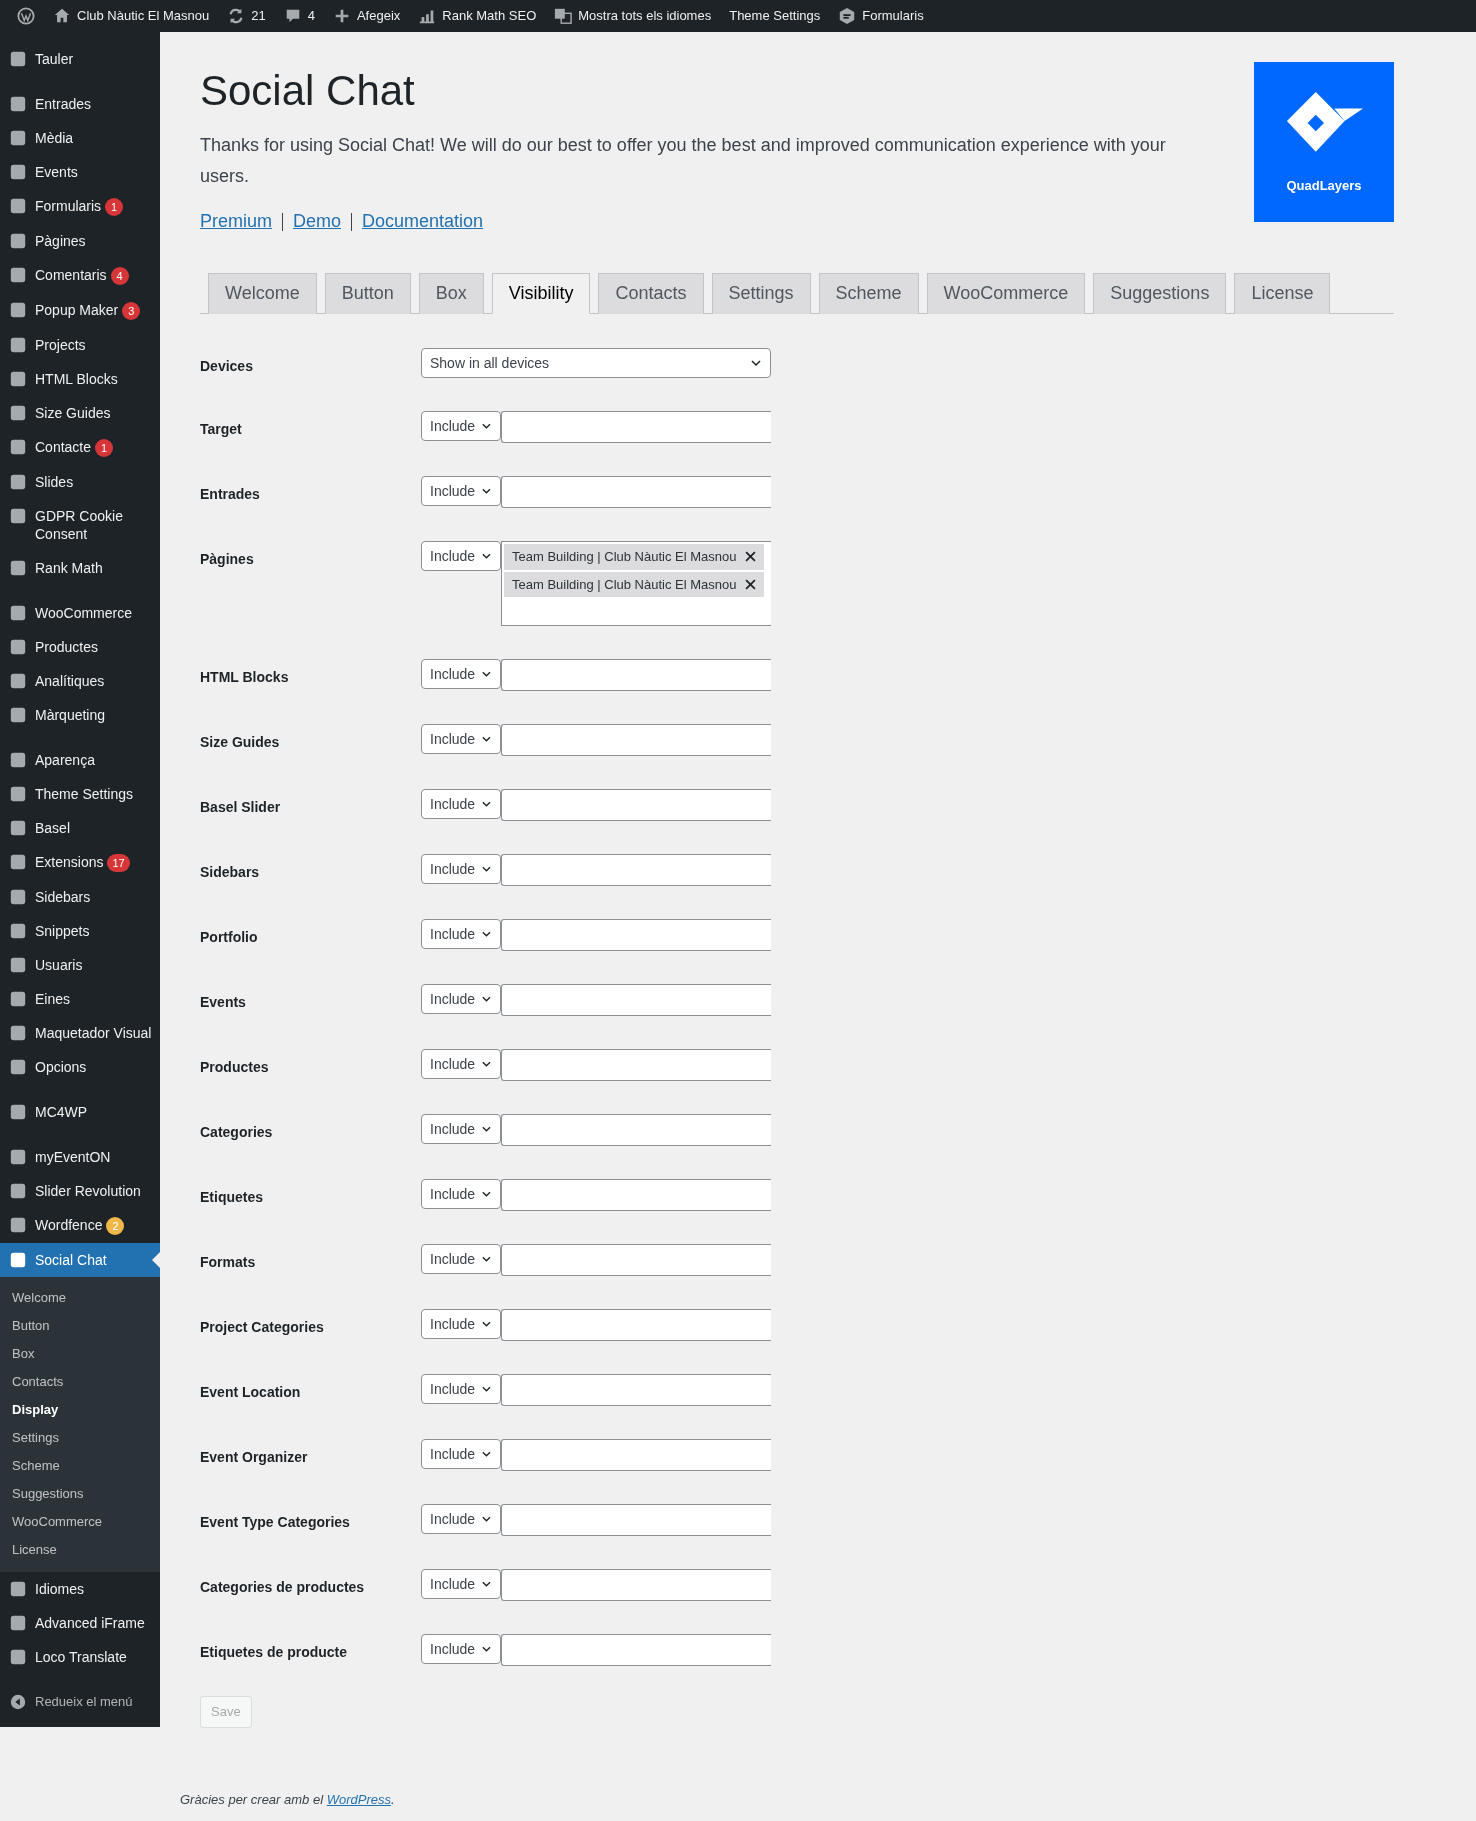 The height and width of the screenshot is (1821, 1476). What do you see at coordinates (80, 715) in the screenshot?
I see `menu-item: Màrqueting` at bounding box center [80, 715].